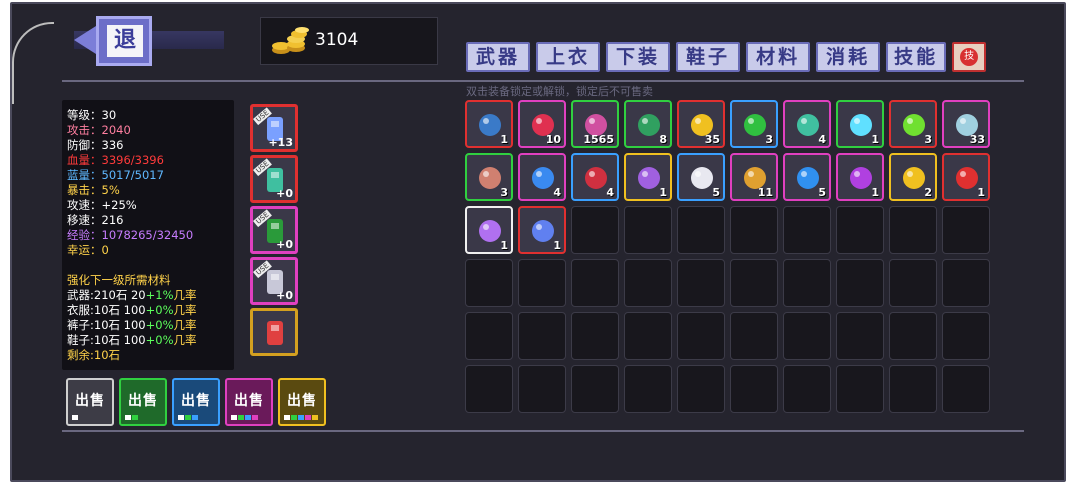 This screenshot has width=1080, height=486. Describe the element at coordinates (648, 124) in the screenshot. I see `inventory-item: 8` at that location.